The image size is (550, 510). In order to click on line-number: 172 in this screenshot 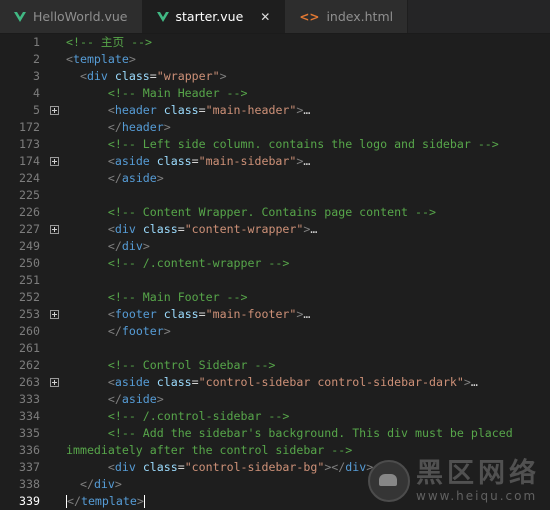, I will do `click(22, 127)`.